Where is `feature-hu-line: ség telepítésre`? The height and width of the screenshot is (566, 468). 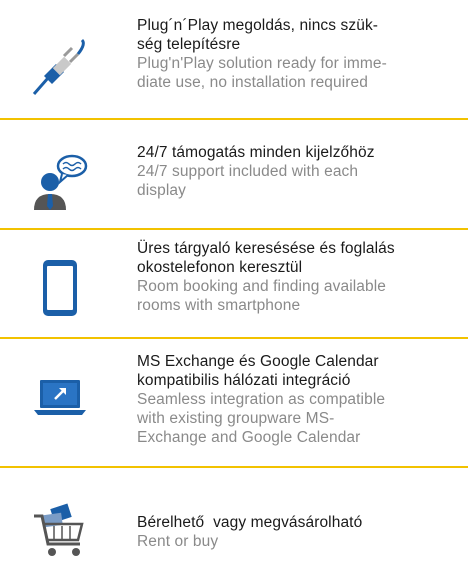 feature-hu-line: ség telepítésre is located at coordinates (189, 44).